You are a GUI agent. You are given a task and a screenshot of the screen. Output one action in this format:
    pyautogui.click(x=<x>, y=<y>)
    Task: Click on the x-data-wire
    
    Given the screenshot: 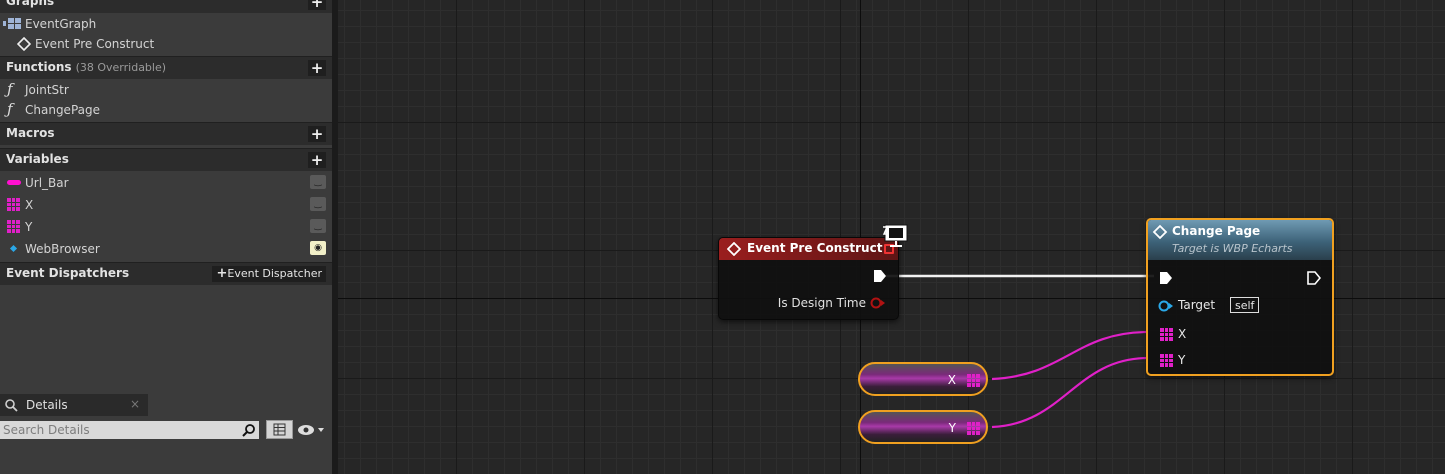 What is the action you would take?
    pyautogui.click(x=1070, y=355)
    